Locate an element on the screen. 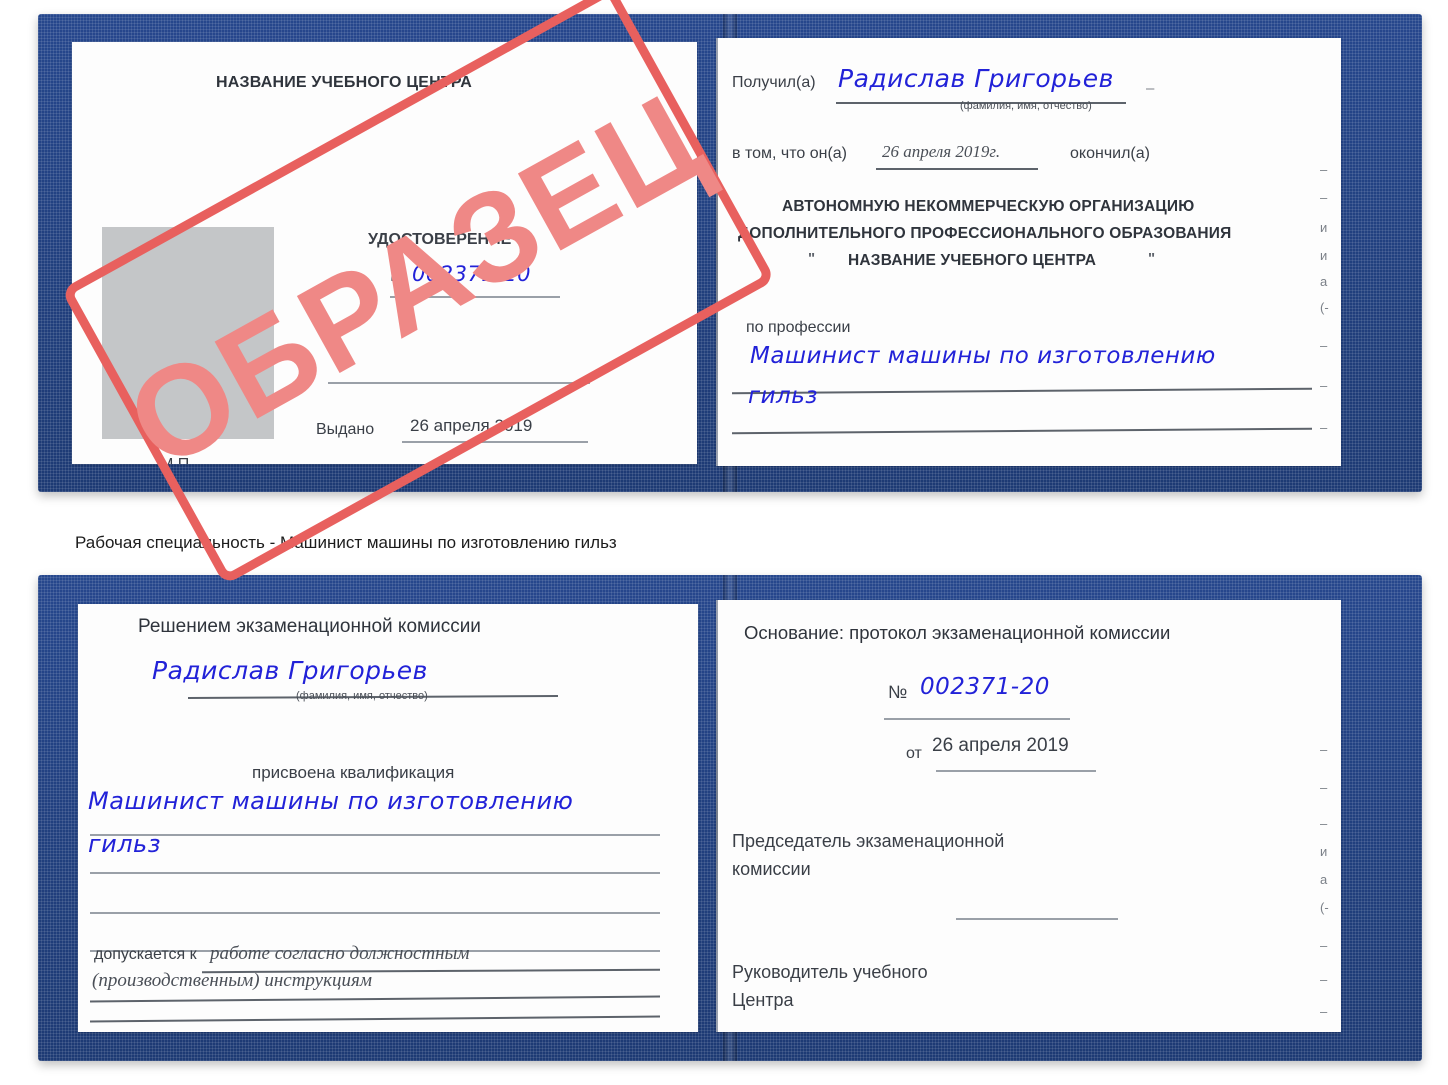  admitted-label: допускается к is located at coordinates (145, 954).